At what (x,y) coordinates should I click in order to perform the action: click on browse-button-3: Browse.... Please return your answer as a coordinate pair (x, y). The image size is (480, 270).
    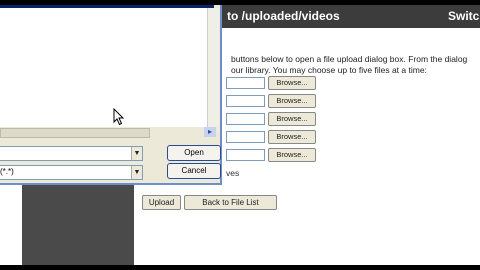
    Looking at the image, I should click on (292, 119).